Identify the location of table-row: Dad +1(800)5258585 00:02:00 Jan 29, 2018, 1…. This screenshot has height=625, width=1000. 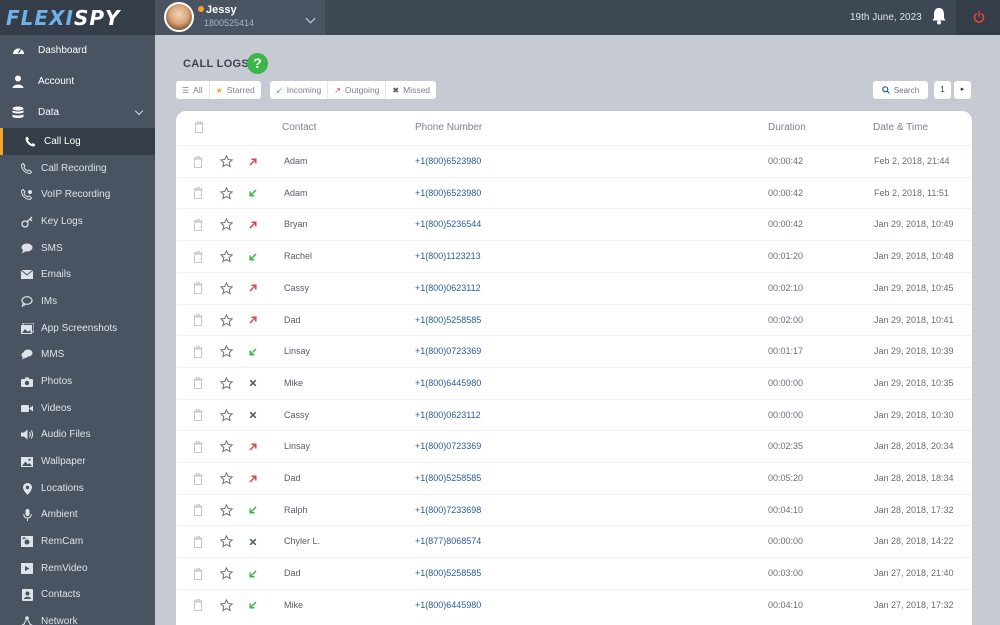
(574, 319).